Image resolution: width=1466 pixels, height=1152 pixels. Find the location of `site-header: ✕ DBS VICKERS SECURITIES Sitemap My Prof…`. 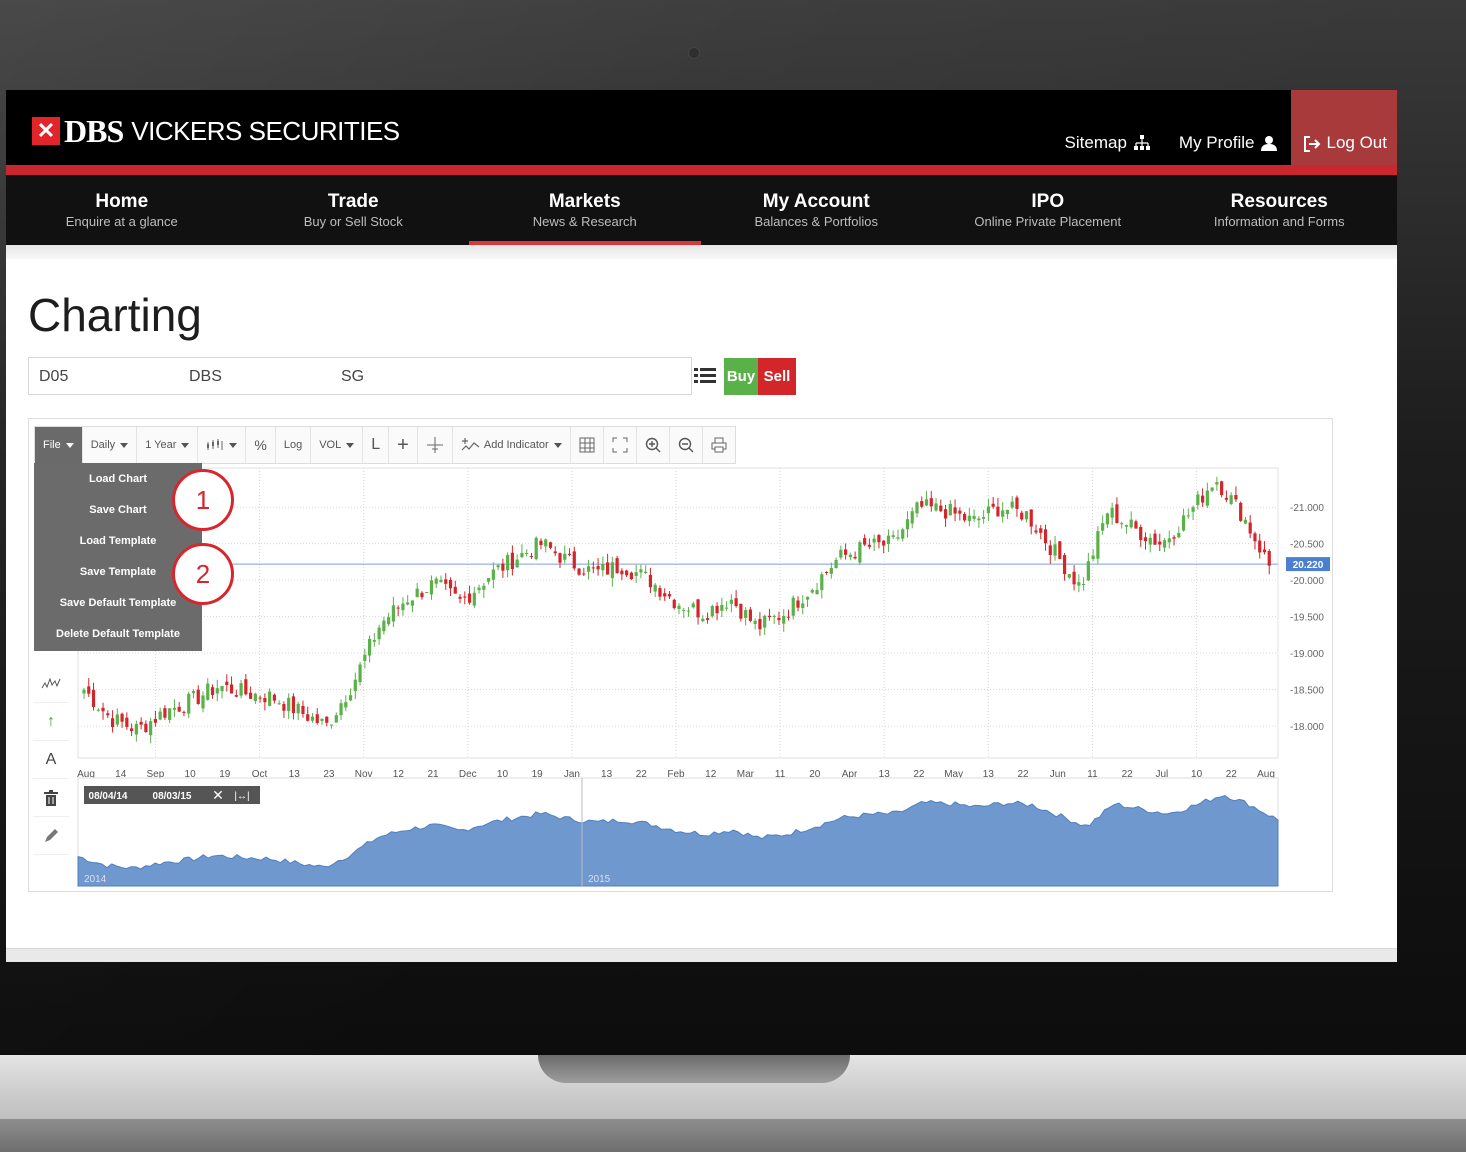

site-header: ✕ DBS VICKERS SECURITIES Sitemap My Prof… is located at coordinates (701, 127).